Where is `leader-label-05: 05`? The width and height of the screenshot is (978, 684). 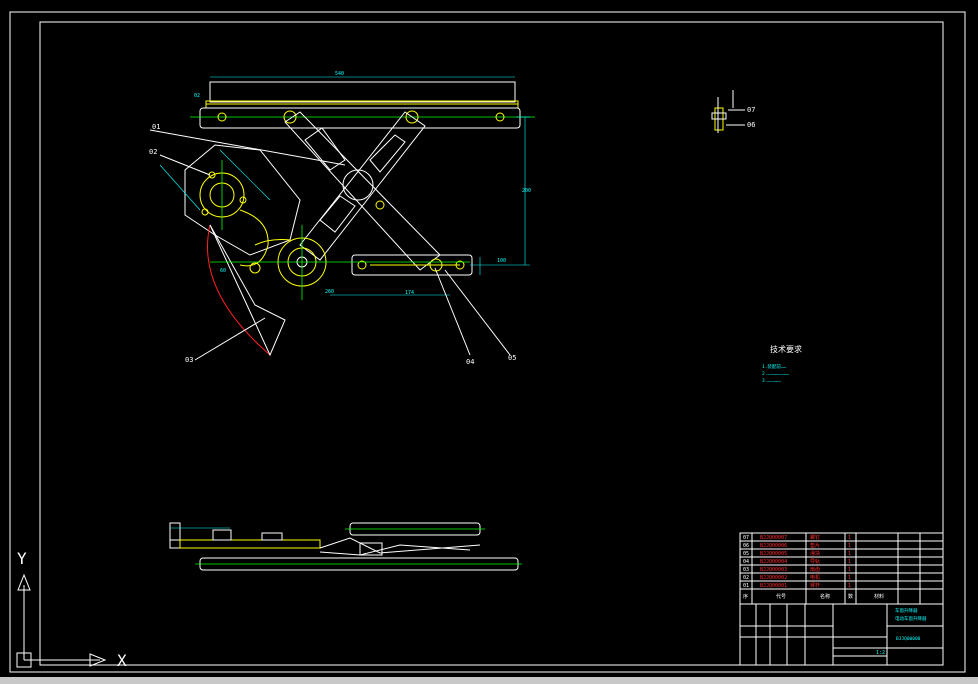
leader-label-05: 05 is located at coordinates (512, 358).